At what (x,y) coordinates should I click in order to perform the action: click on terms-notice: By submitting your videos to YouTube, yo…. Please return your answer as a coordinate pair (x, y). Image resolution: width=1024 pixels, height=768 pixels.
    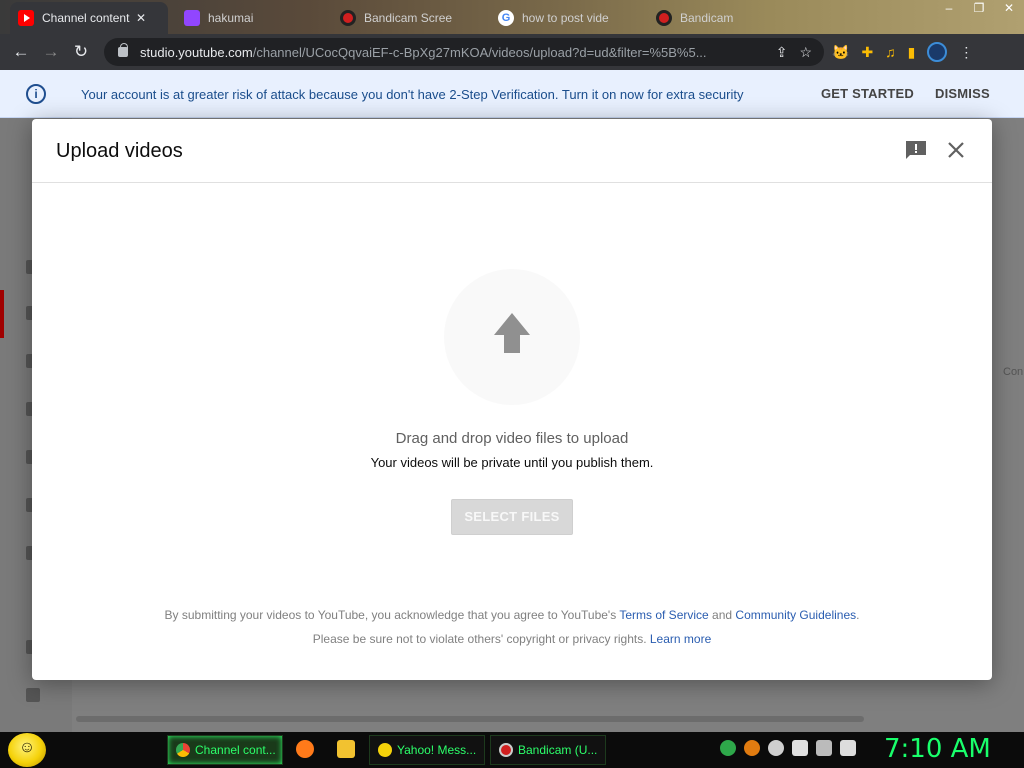
    Looking at the image, I should click on (512, 615).